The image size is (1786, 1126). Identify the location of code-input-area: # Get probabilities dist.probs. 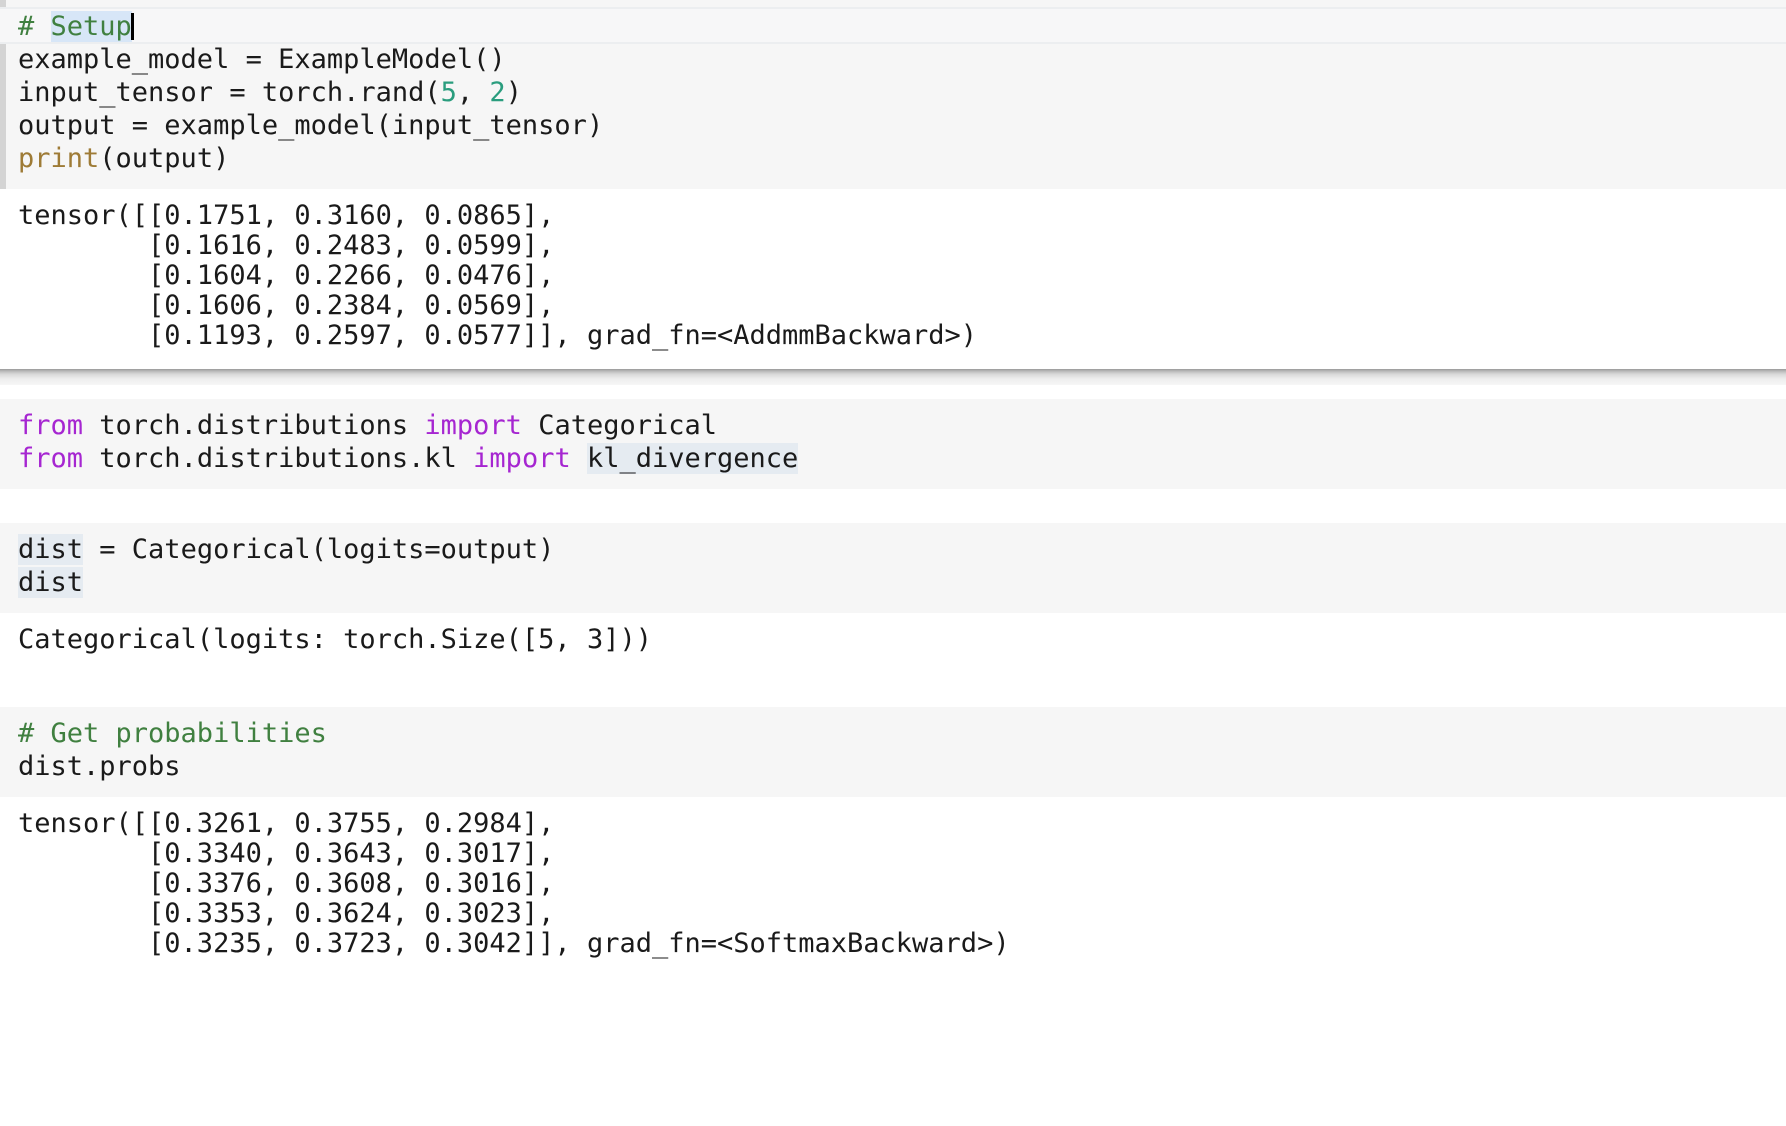
(893, 752).